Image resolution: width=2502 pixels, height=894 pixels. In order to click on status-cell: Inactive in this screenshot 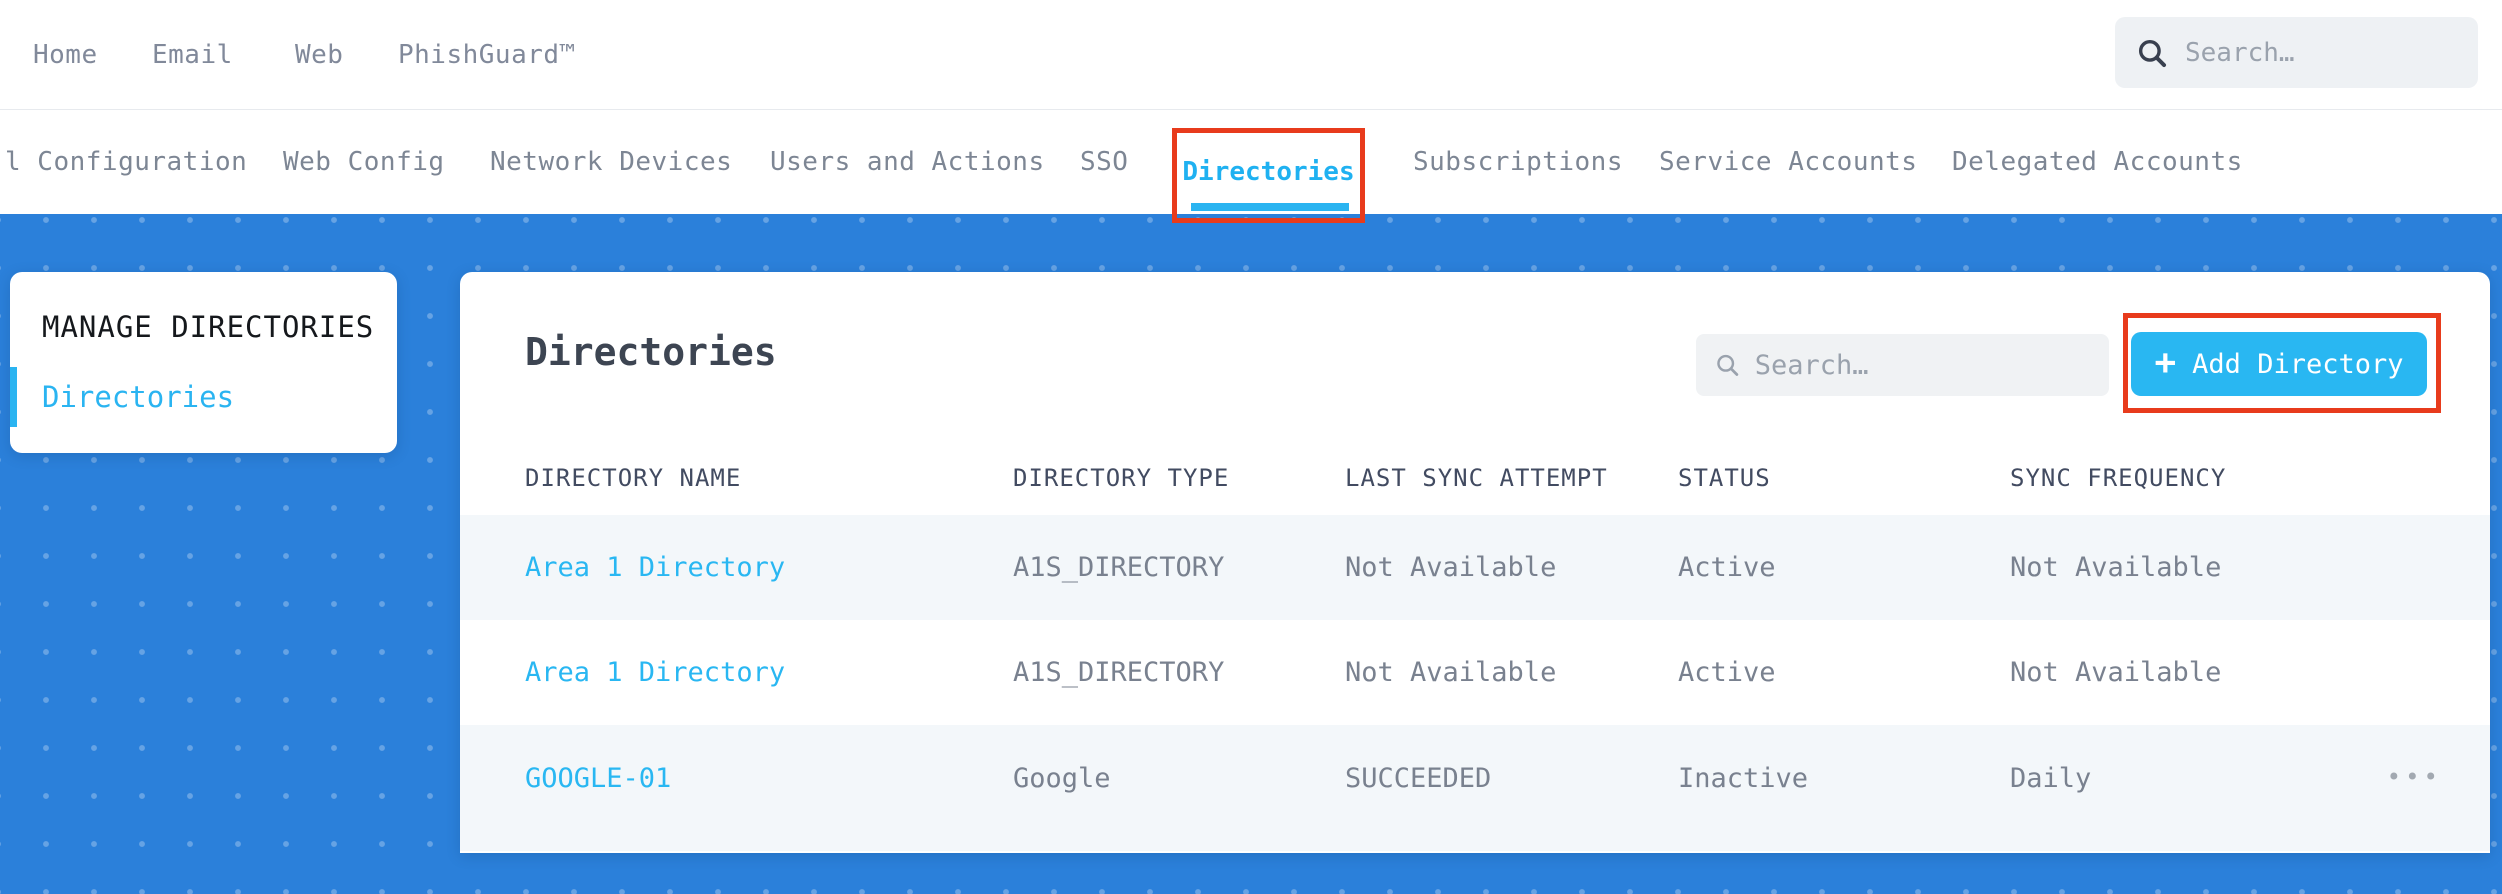, I will do `click(1743, 778)`.